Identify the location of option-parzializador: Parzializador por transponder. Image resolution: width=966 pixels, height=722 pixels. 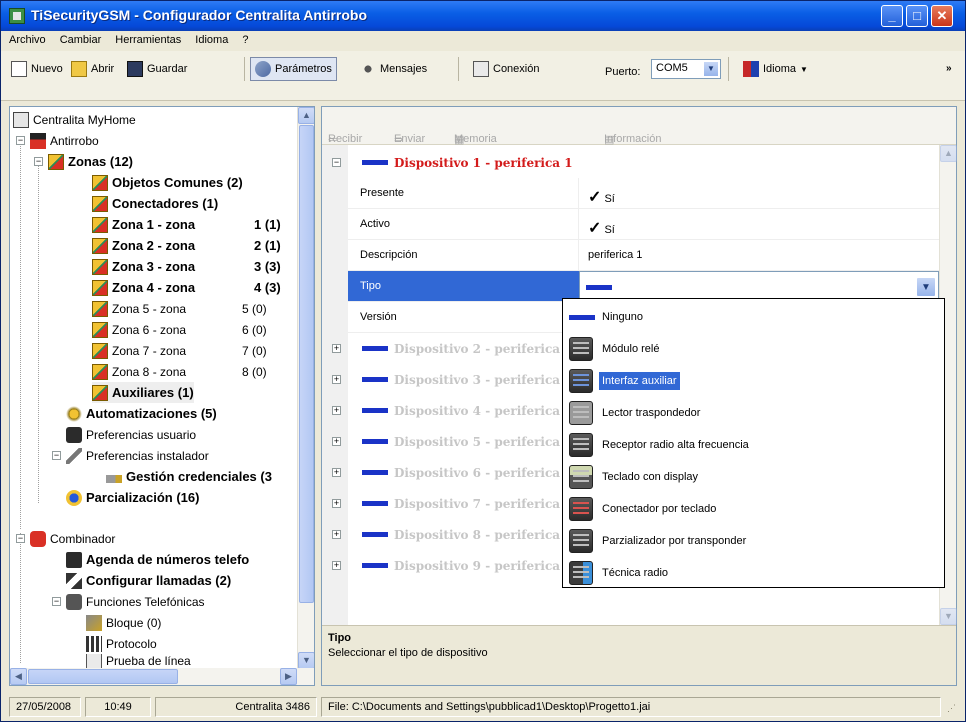
(753, 540).